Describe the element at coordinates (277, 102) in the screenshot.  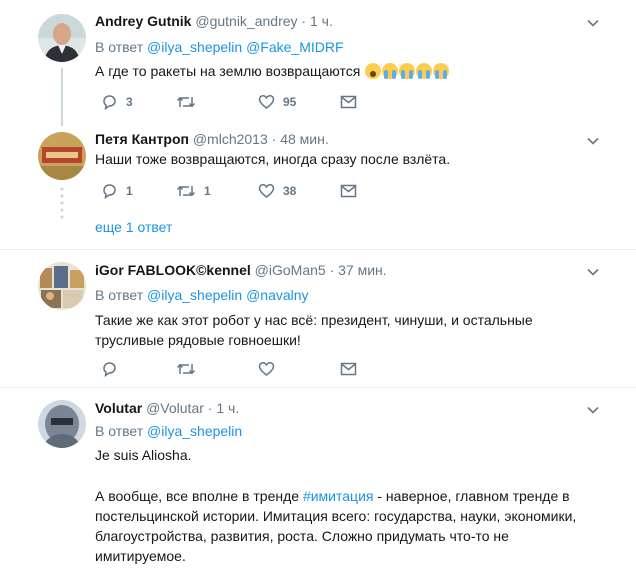
I see `like-button: 95` at that location.